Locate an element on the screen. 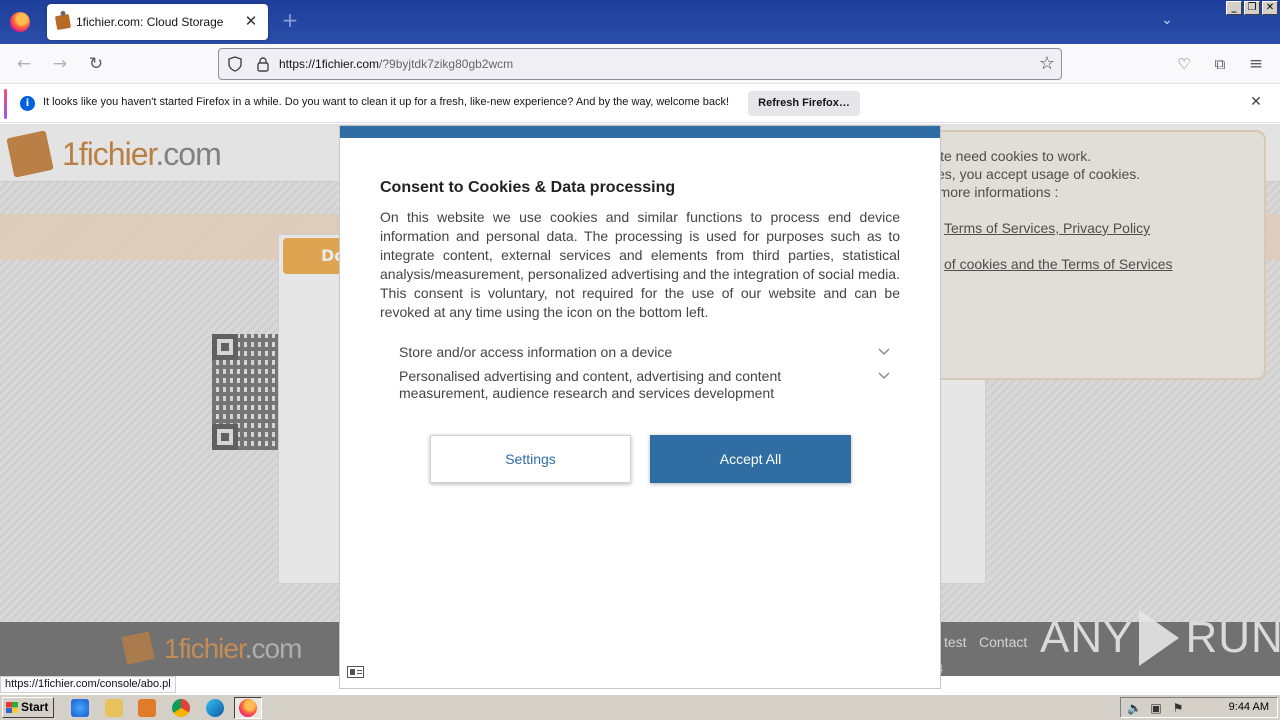 The height and width of the screenshot is (720, 1280). firefox-taskbar-icon is located at coordinates (248, 708).